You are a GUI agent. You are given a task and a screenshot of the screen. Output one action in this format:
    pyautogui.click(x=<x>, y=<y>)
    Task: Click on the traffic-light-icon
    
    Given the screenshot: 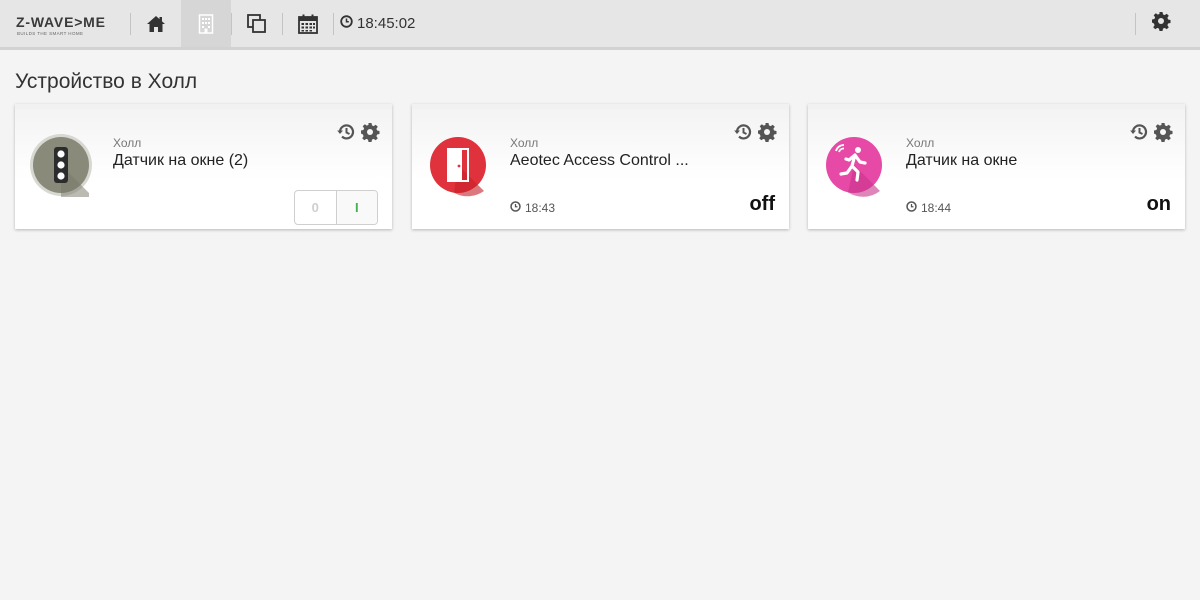 What is the action you would take?
    pyautogui.click(x=61, y=165)
    